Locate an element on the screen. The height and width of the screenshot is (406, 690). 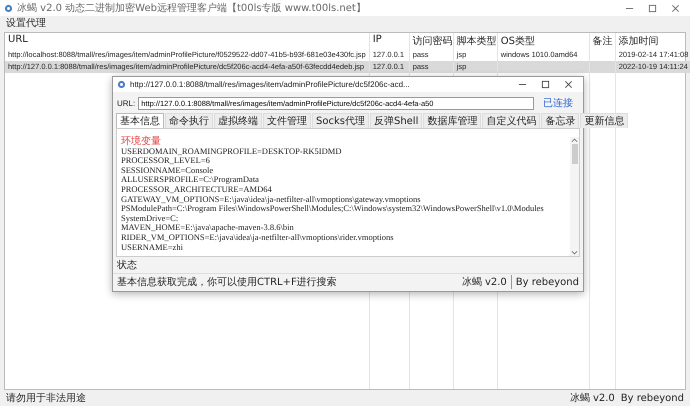
column-header: IP is located at coordinates (390, 41).